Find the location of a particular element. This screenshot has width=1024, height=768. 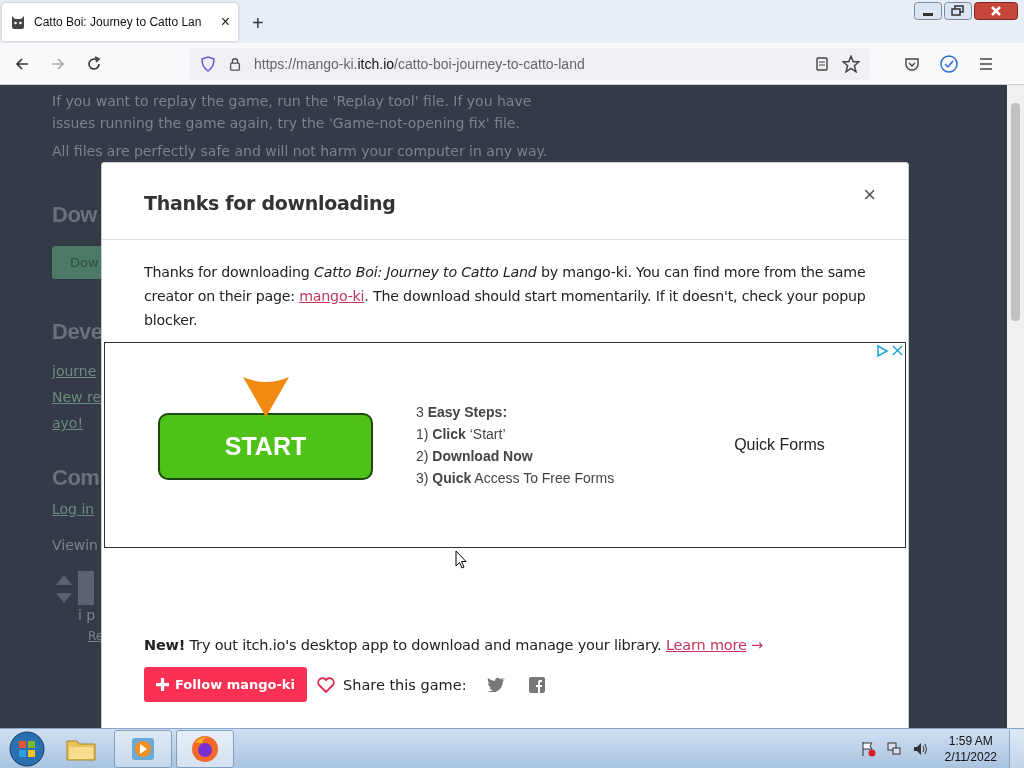

avatar is located at coordinates (86, 588).